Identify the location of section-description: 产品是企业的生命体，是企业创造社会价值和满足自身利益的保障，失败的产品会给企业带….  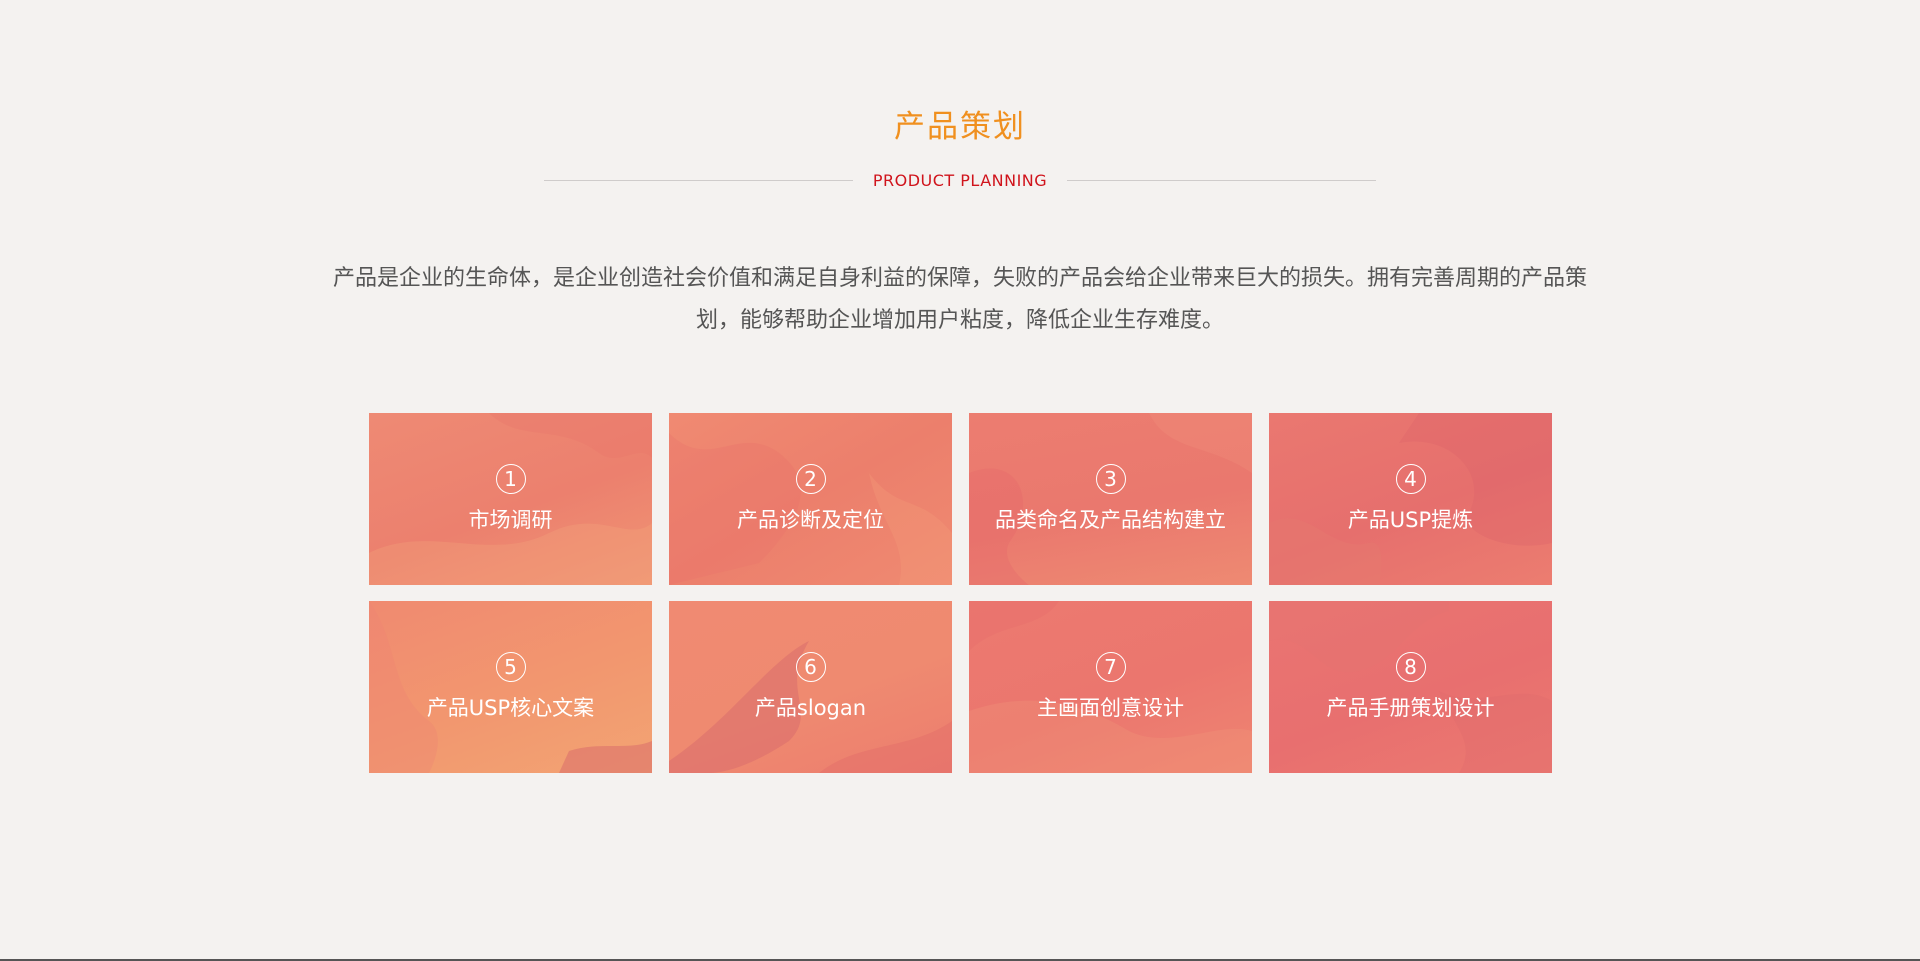
(960, 300).